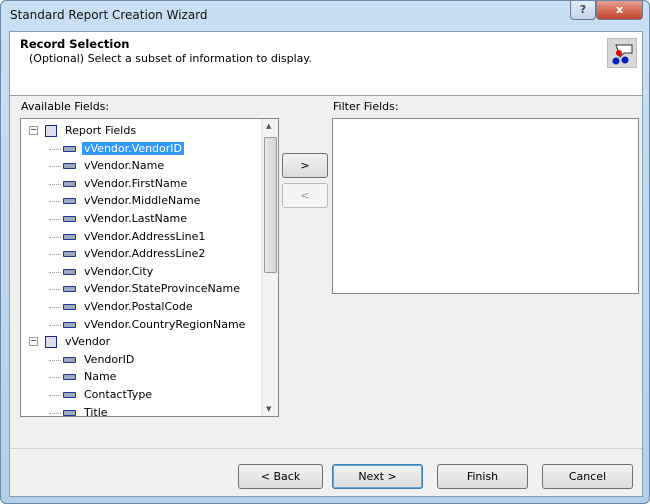  What do you see at coordinates (583, 10) in the screenshot?
I see `help-button: ?` at bounding box center [583, 10].